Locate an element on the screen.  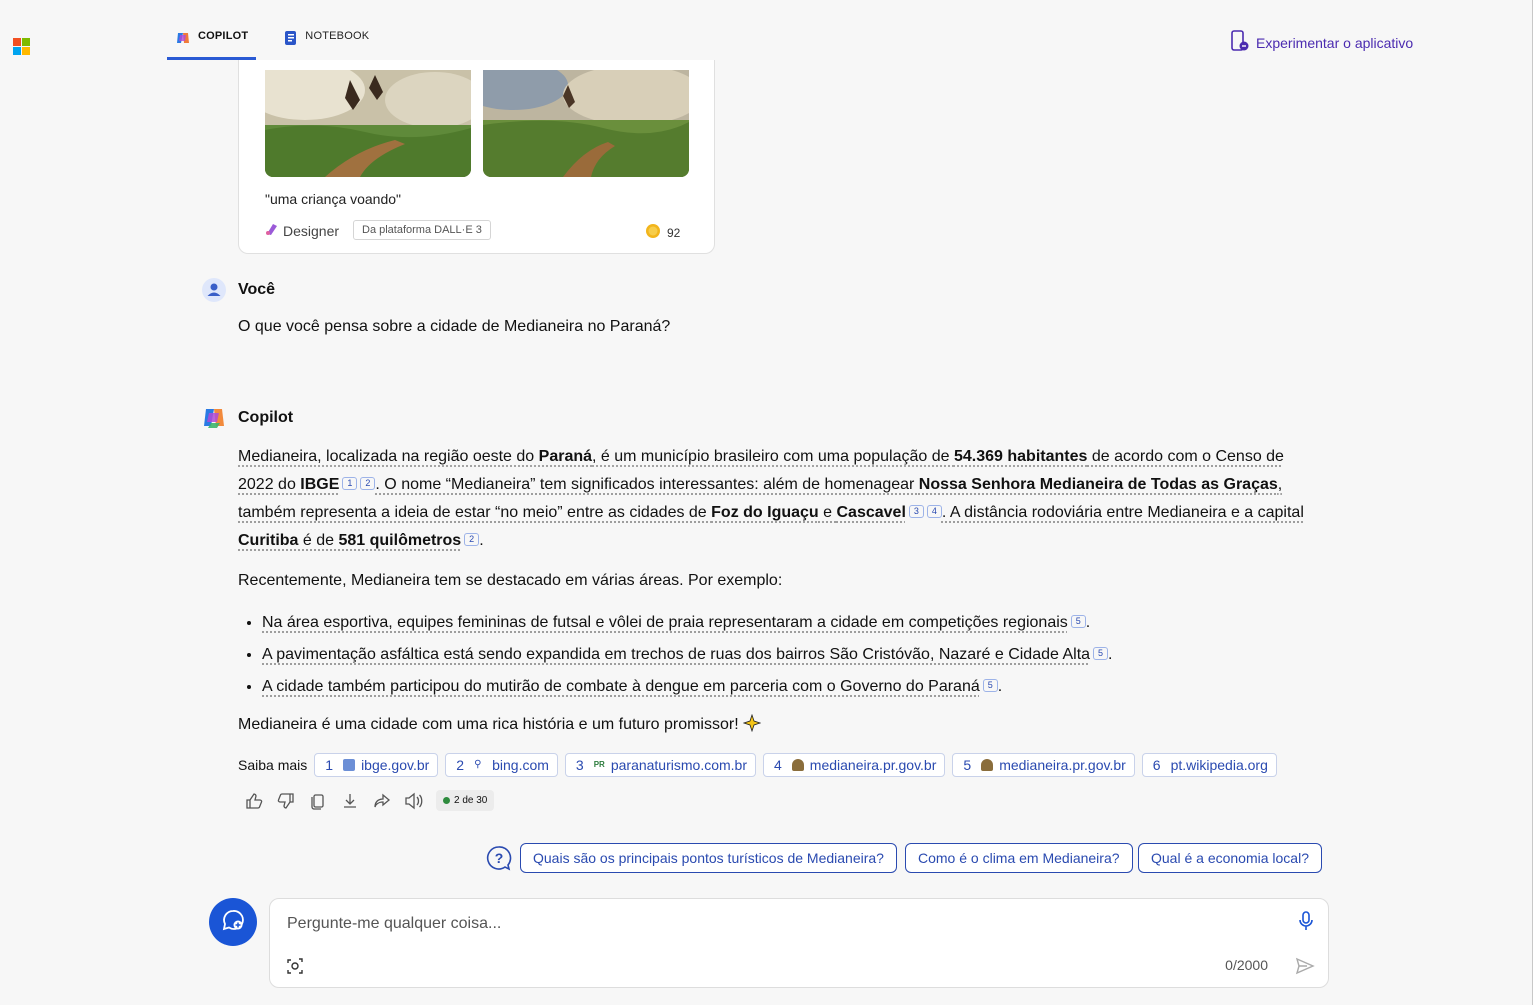
coins-count: 92 is located at coordinates (674, 232).